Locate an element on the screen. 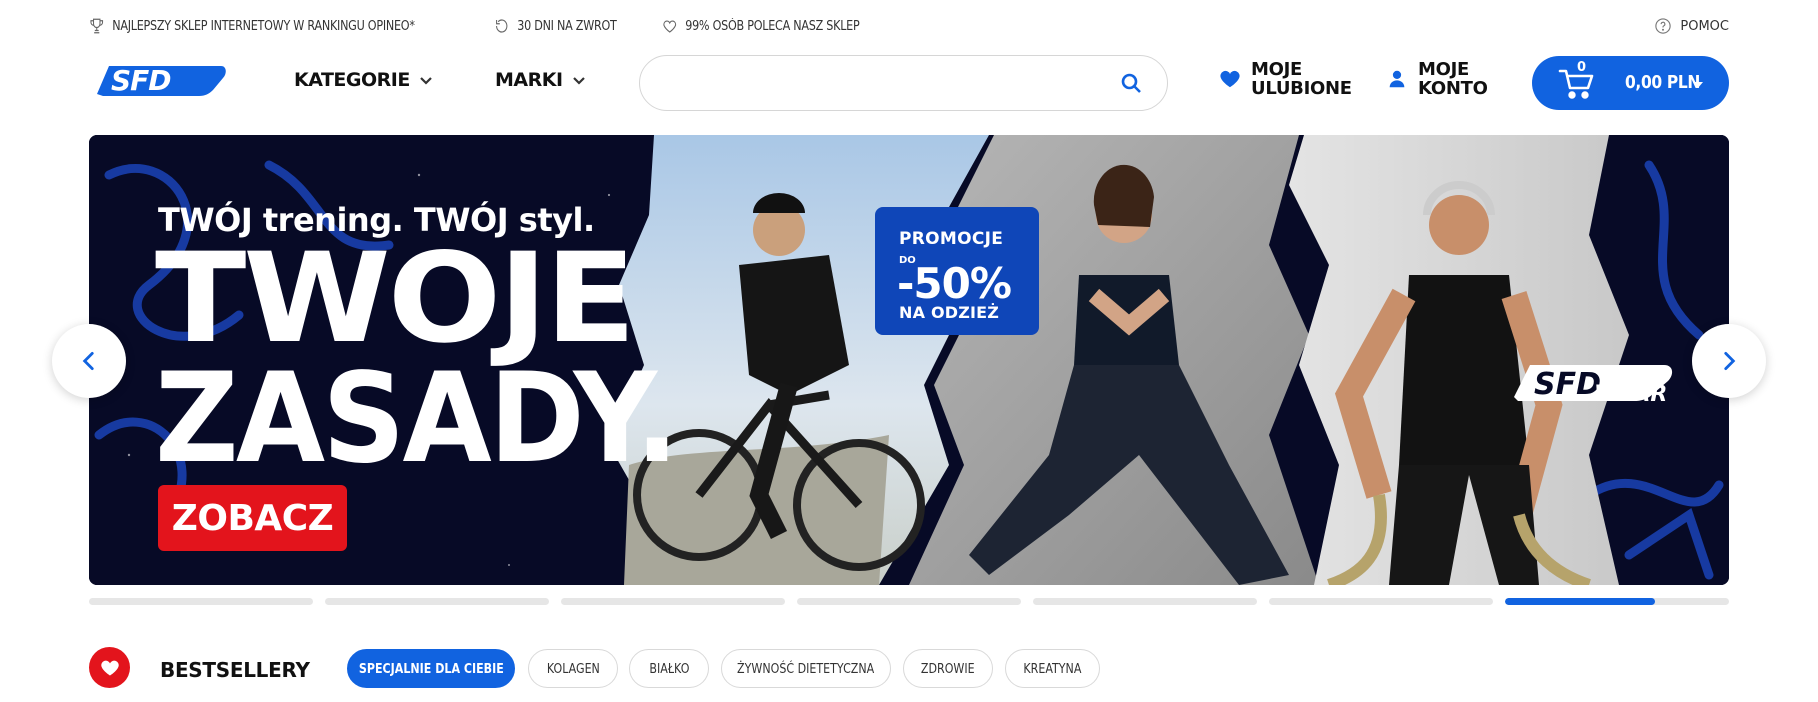 The image size is (1818, 702). caret-down-icon is located at coordinates (1698, 85).